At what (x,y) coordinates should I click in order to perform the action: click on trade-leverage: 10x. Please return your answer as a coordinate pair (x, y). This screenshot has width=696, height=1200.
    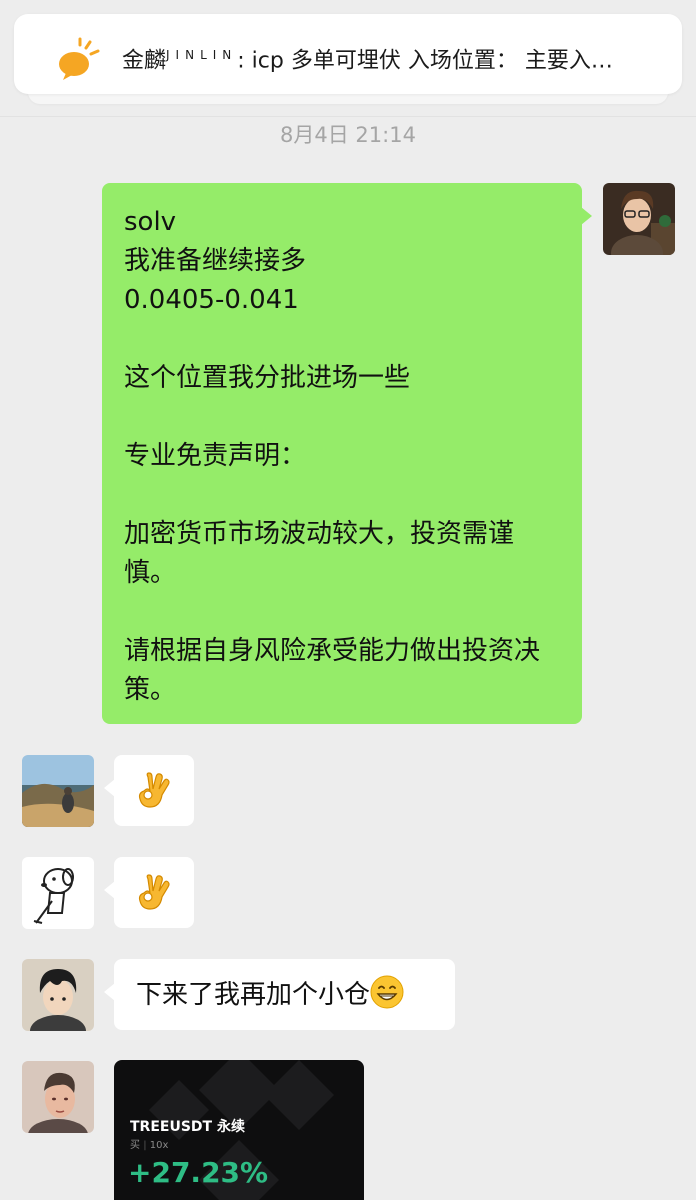
    Looking at the image, I should click on (159, 1145).